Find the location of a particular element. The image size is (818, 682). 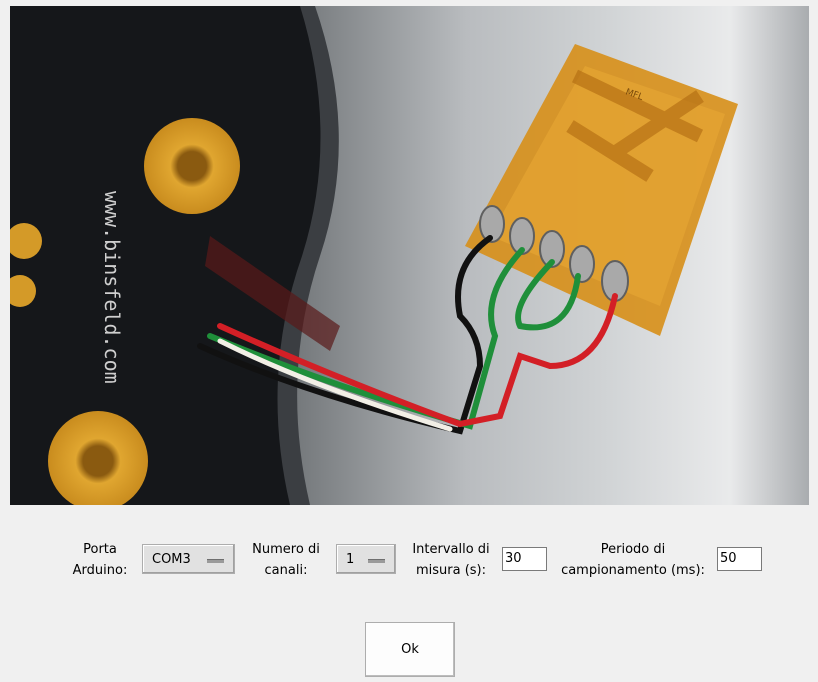

porta-label-line1: Porta is located at coordinates (100, 549).